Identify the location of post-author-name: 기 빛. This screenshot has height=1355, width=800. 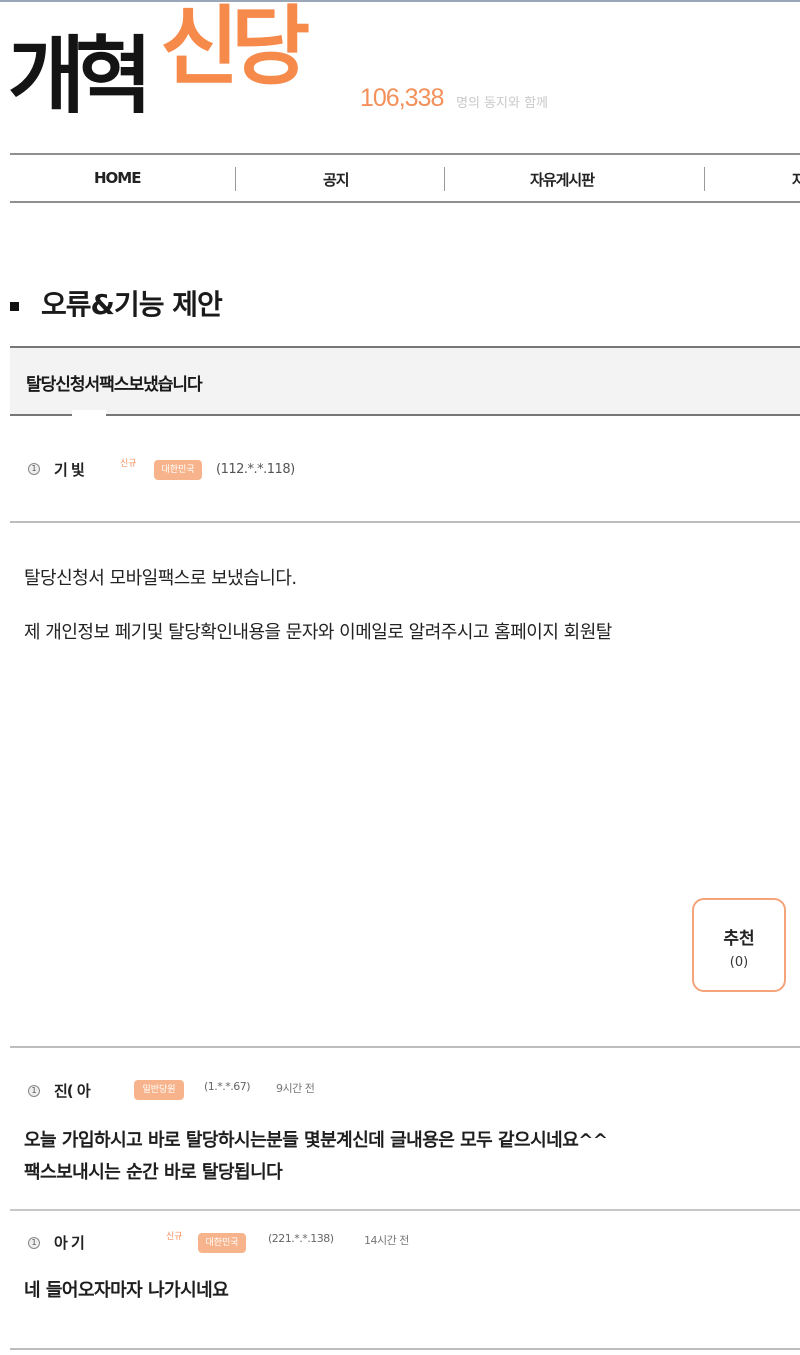
(69, 469).